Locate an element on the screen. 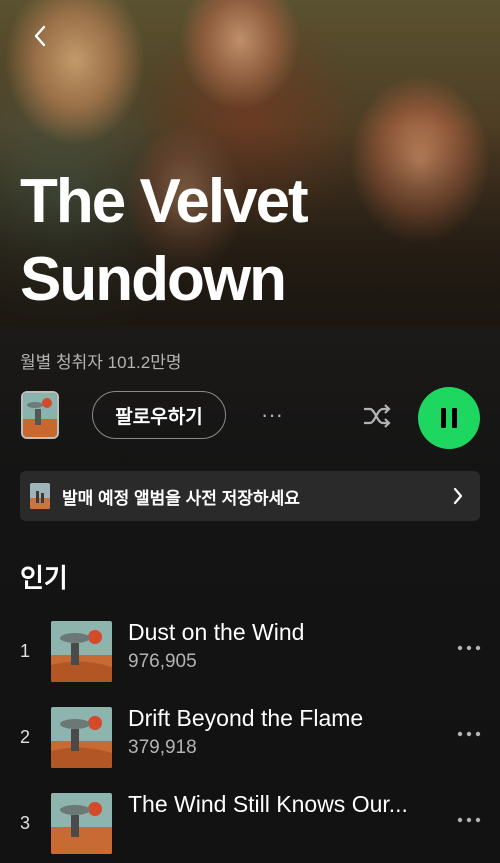 This screenshot has width=500, height=863. artist-name-line2: Sundown is located at coordinates (153, 279).